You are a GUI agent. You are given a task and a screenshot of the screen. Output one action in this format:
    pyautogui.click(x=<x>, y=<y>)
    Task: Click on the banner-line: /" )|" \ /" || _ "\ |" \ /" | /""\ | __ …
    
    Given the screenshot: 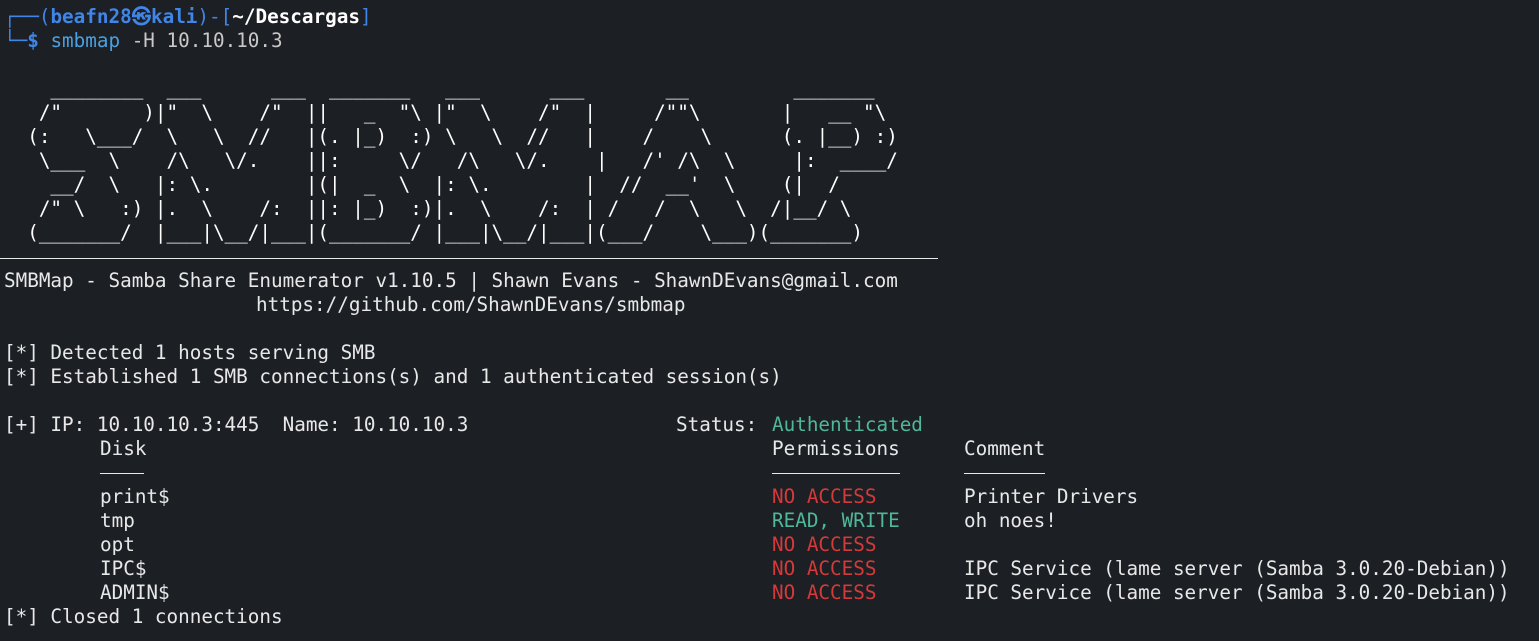 What is the action you would take?
    pyautogui.click(x=445, y=112)
    